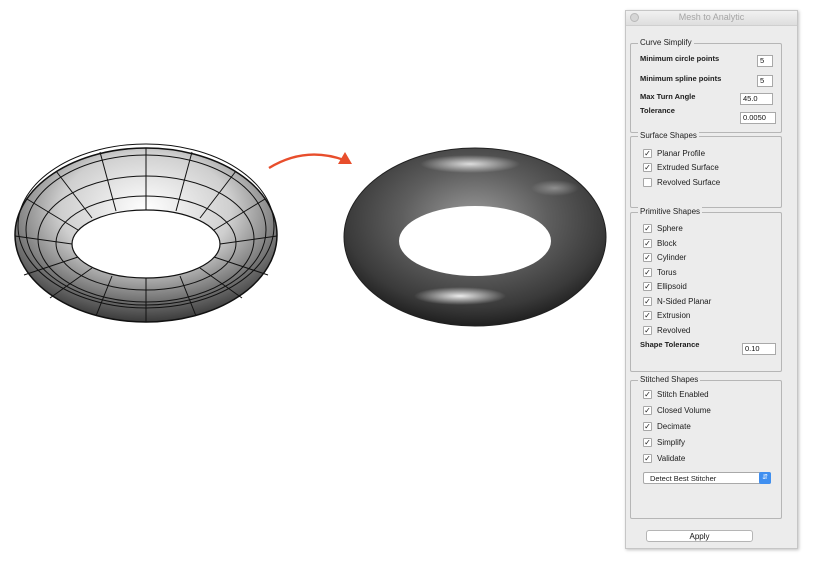 This screenshot has width=815, height=571. I want to click on stitched-shapes-title: Stitched Shapes, so click(669, 379).